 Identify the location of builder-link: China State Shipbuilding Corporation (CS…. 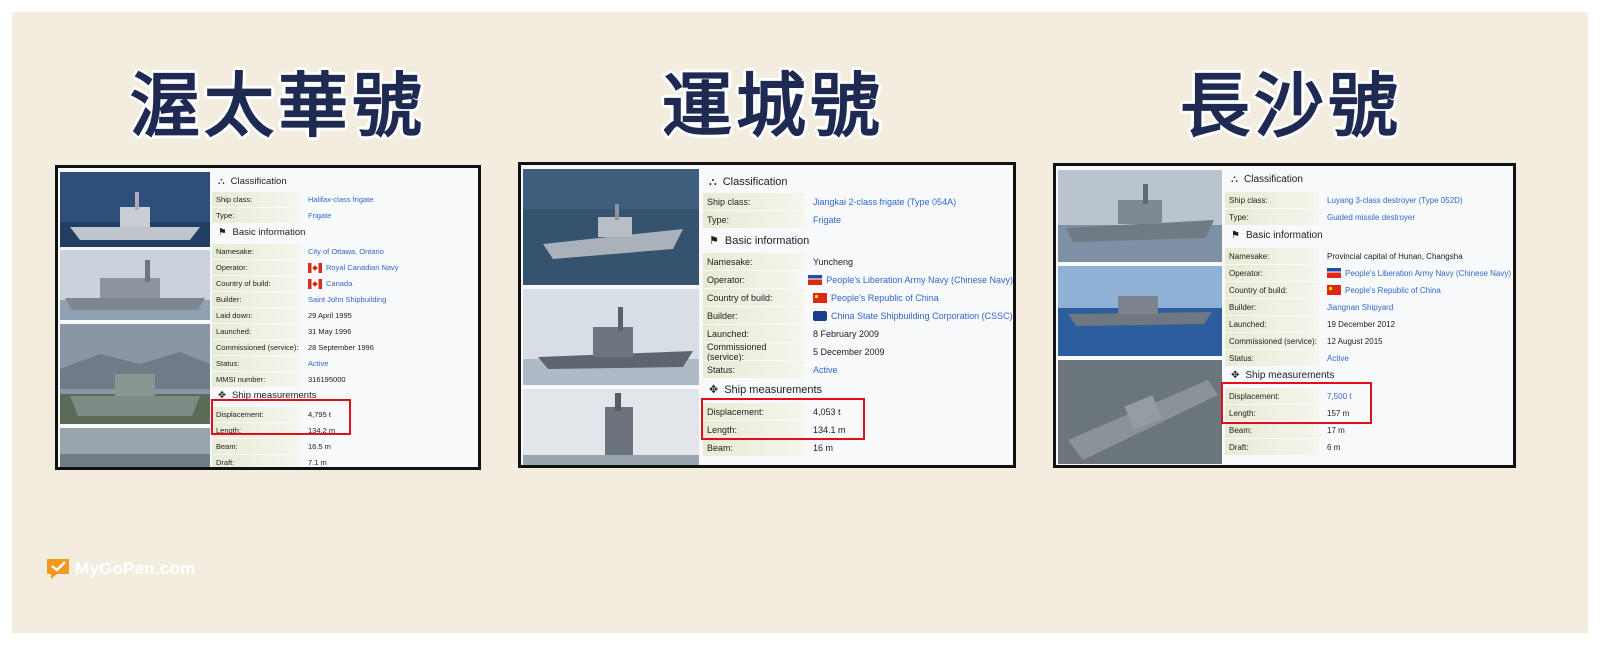
(909, 315).